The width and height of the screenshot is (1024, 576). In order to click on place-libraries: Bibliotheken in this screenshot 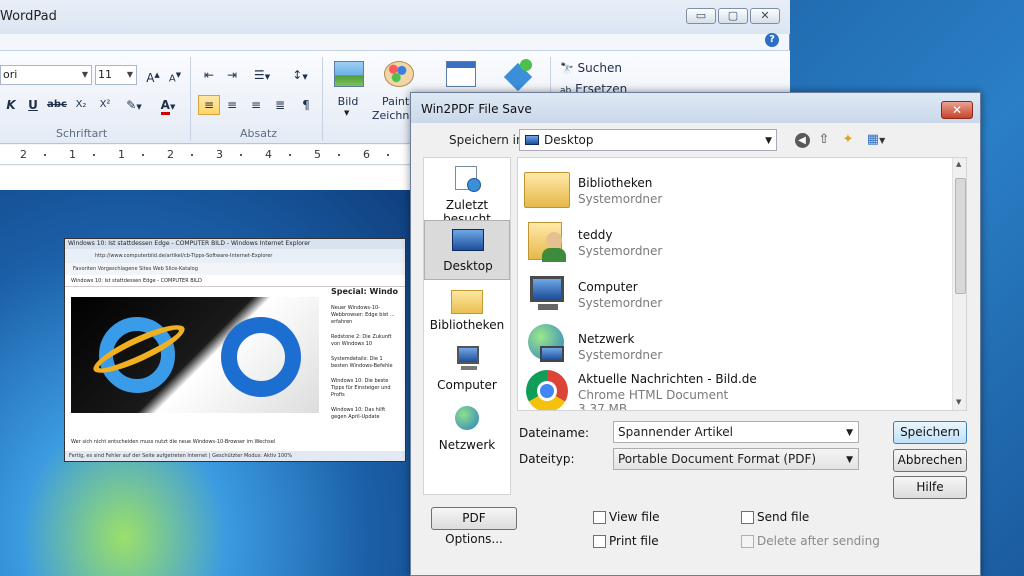, I will do `click(467, 310)`.